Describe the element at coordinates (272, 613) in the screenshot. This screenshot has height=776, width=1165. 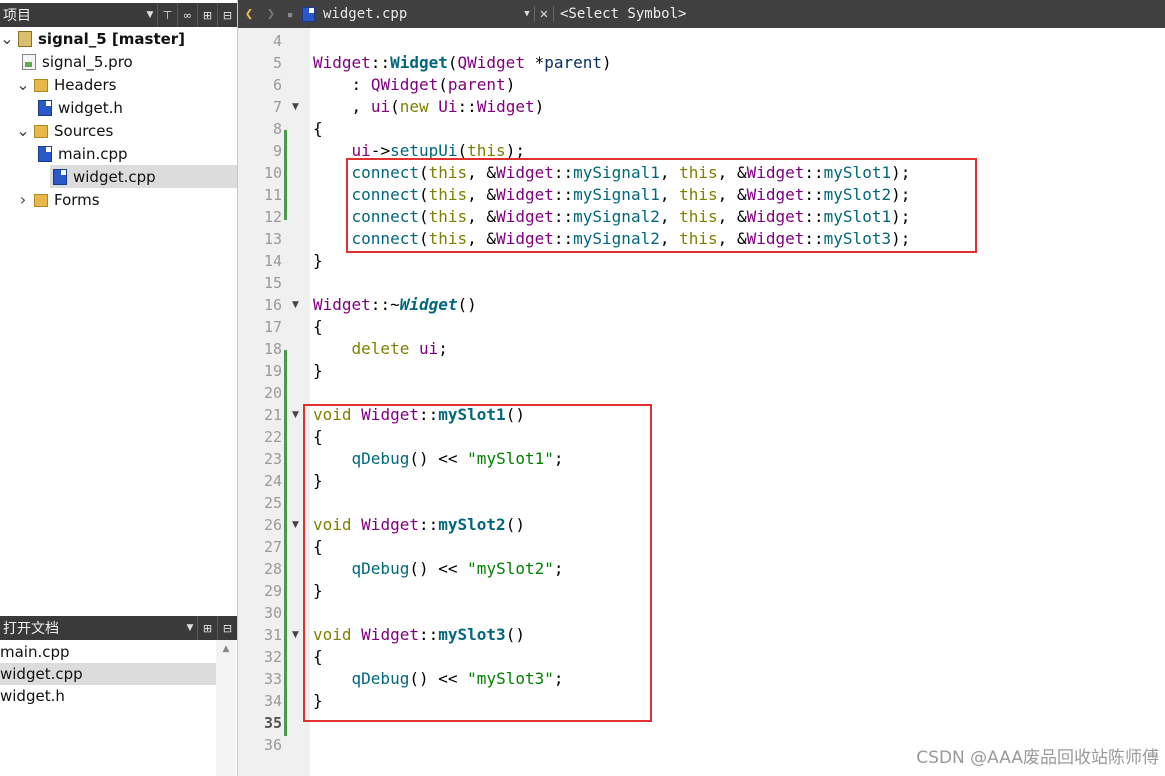
I see `line-number: 30` at that location.